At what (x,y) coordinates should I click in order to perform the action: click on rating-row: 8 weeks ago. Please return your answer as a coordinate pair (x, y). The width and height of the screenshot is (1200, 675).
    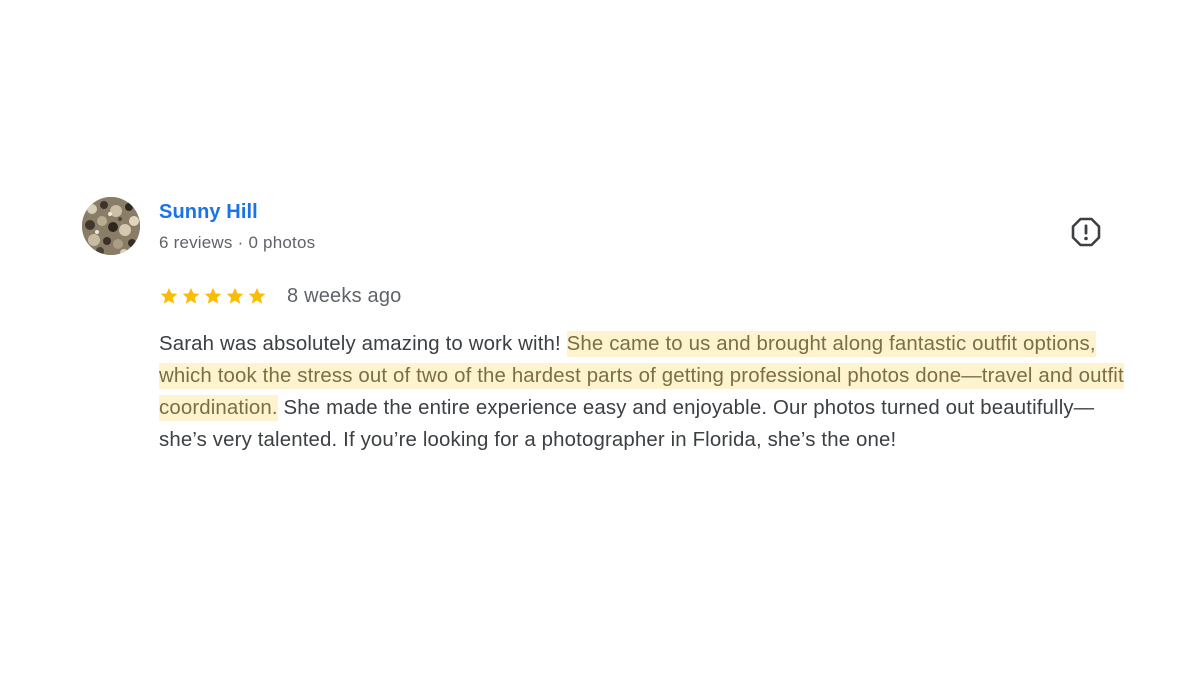
    Looking at the image, I should click on (280, 296).